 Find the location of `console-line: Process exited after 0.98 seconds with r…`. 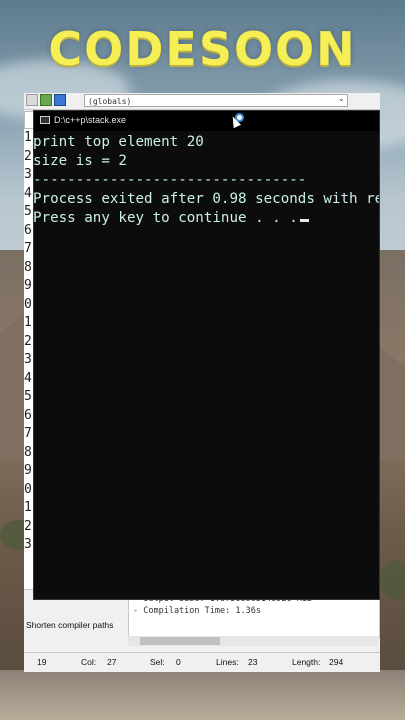

console-line: Process exited after 0.98 seconds with r… is located at coordinates (206, 199).